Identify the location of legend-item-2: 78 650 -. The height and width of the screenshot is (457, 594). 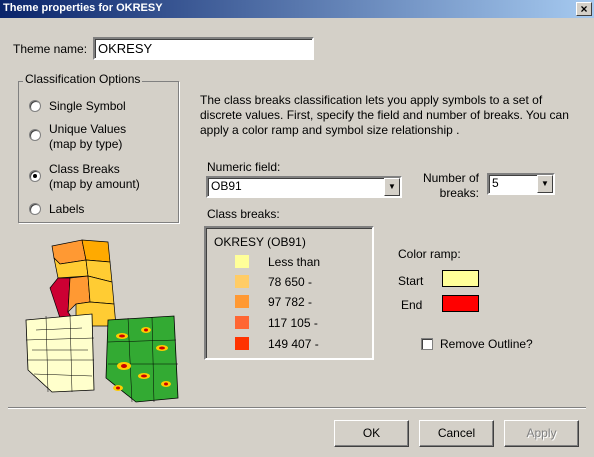
(290, 282).